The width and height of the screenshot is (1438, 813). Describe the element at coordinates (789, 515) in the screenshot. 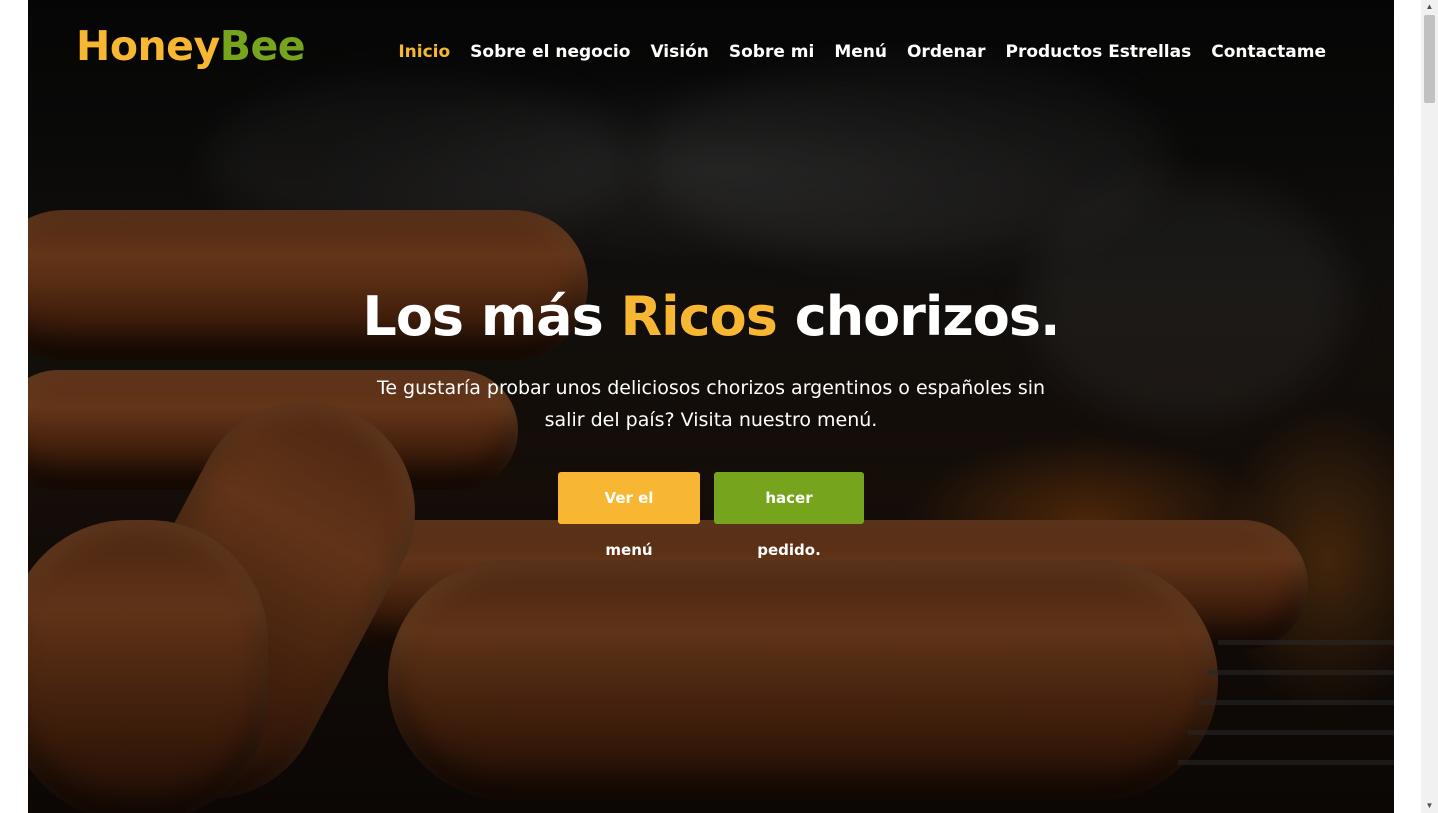

I see `place-order-button: hacer pedido.` at that location.